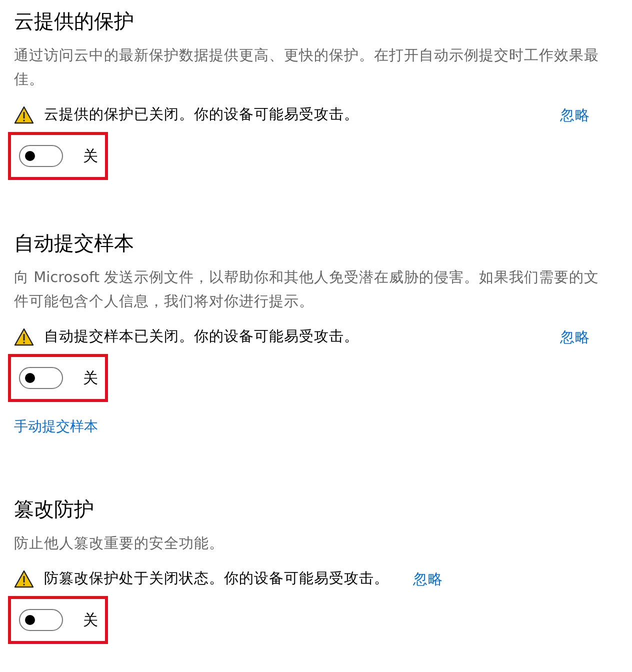 Image resolution: width=632 pixels, height=672 pixels. Describe the element at coordinates (201, 115) in the screenshot. I see `warning-message: 云提供的保护已关闭。你的设备可能易受攻击。` at that location.